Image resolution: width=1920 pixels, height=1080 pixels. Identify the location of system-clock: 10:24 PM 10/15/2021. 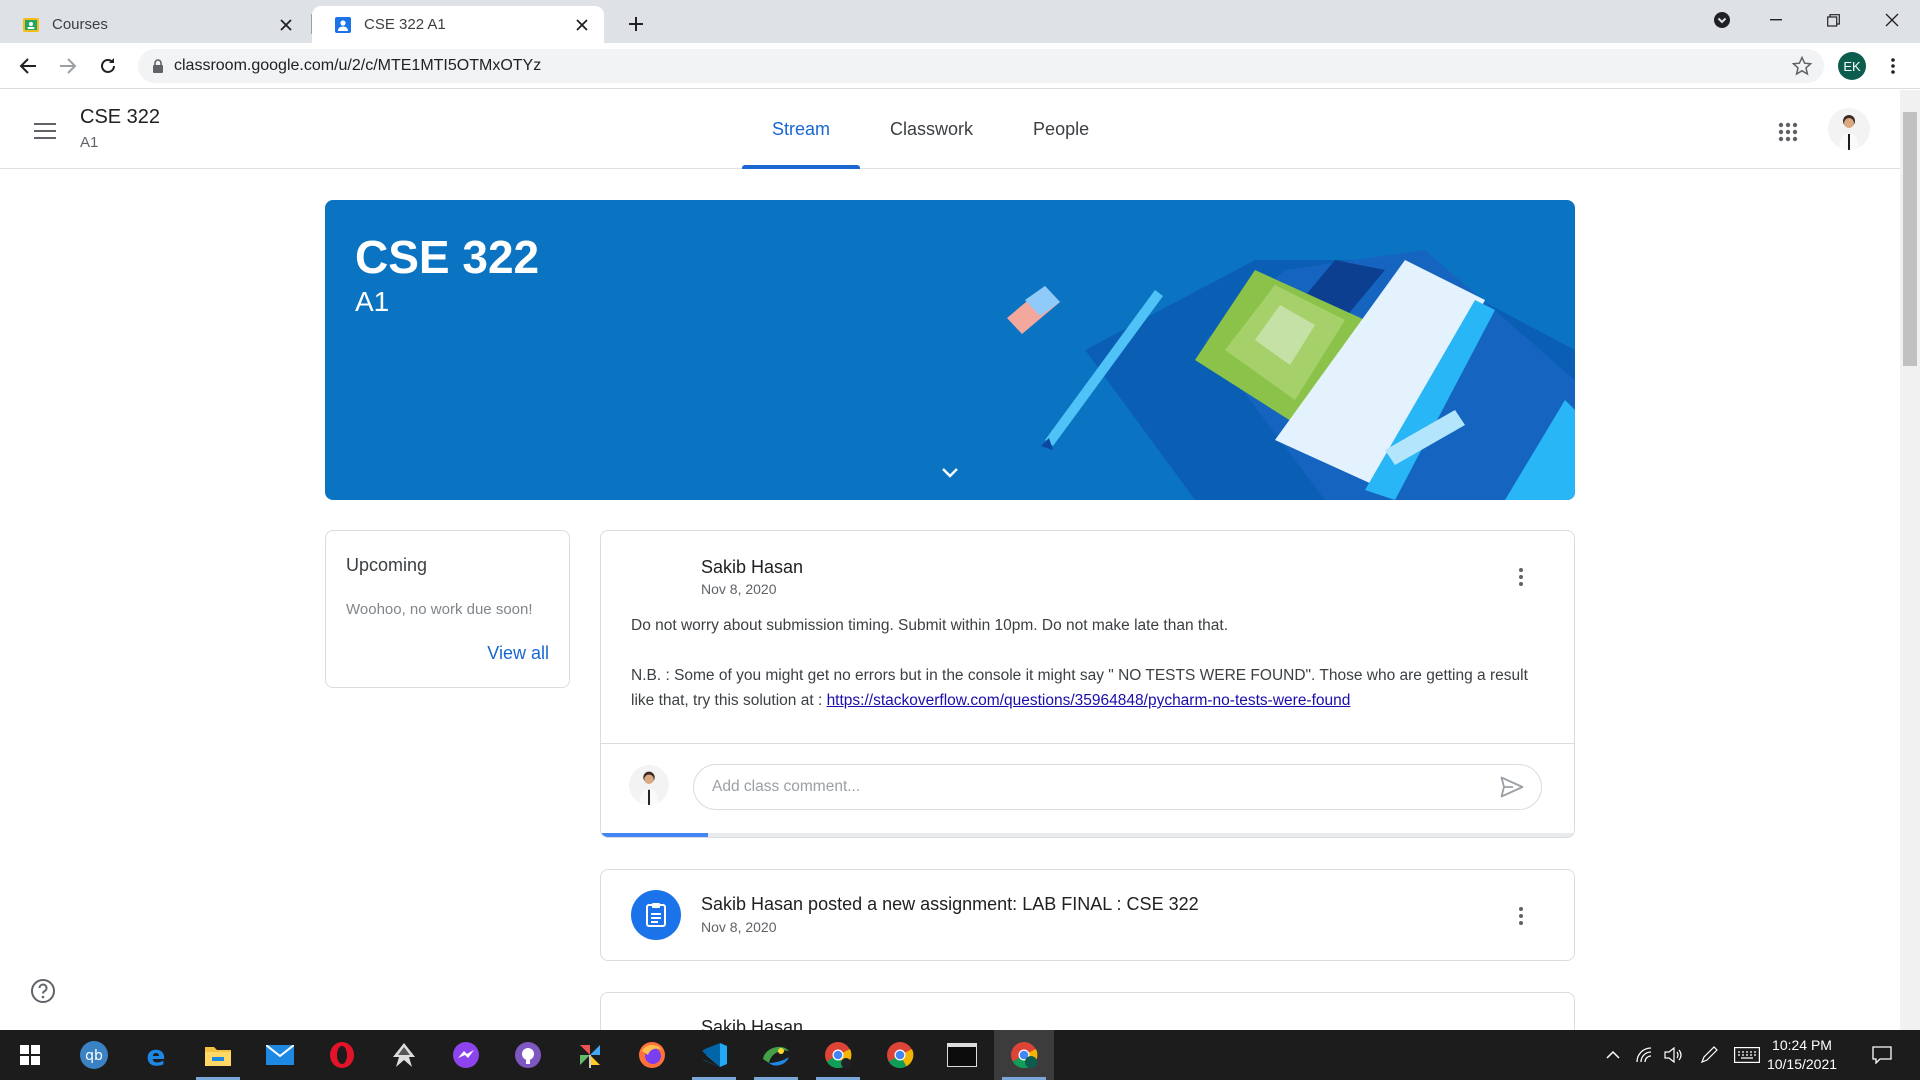
(1802, 1055).